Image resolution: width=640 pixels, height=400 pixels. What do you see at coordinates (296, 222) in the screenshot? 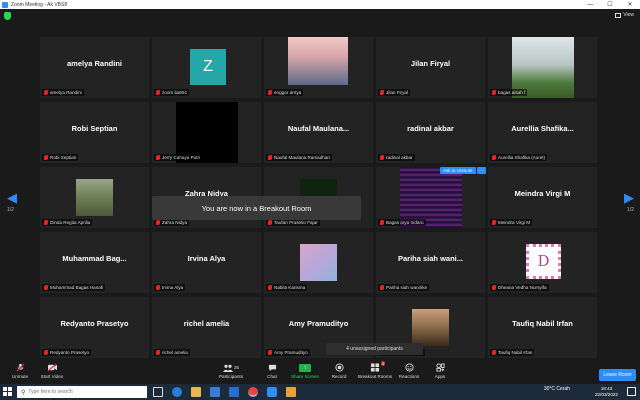
I see `participant-label-text: Taufan Prasetio Fajar` at bounding box center [296, 222].